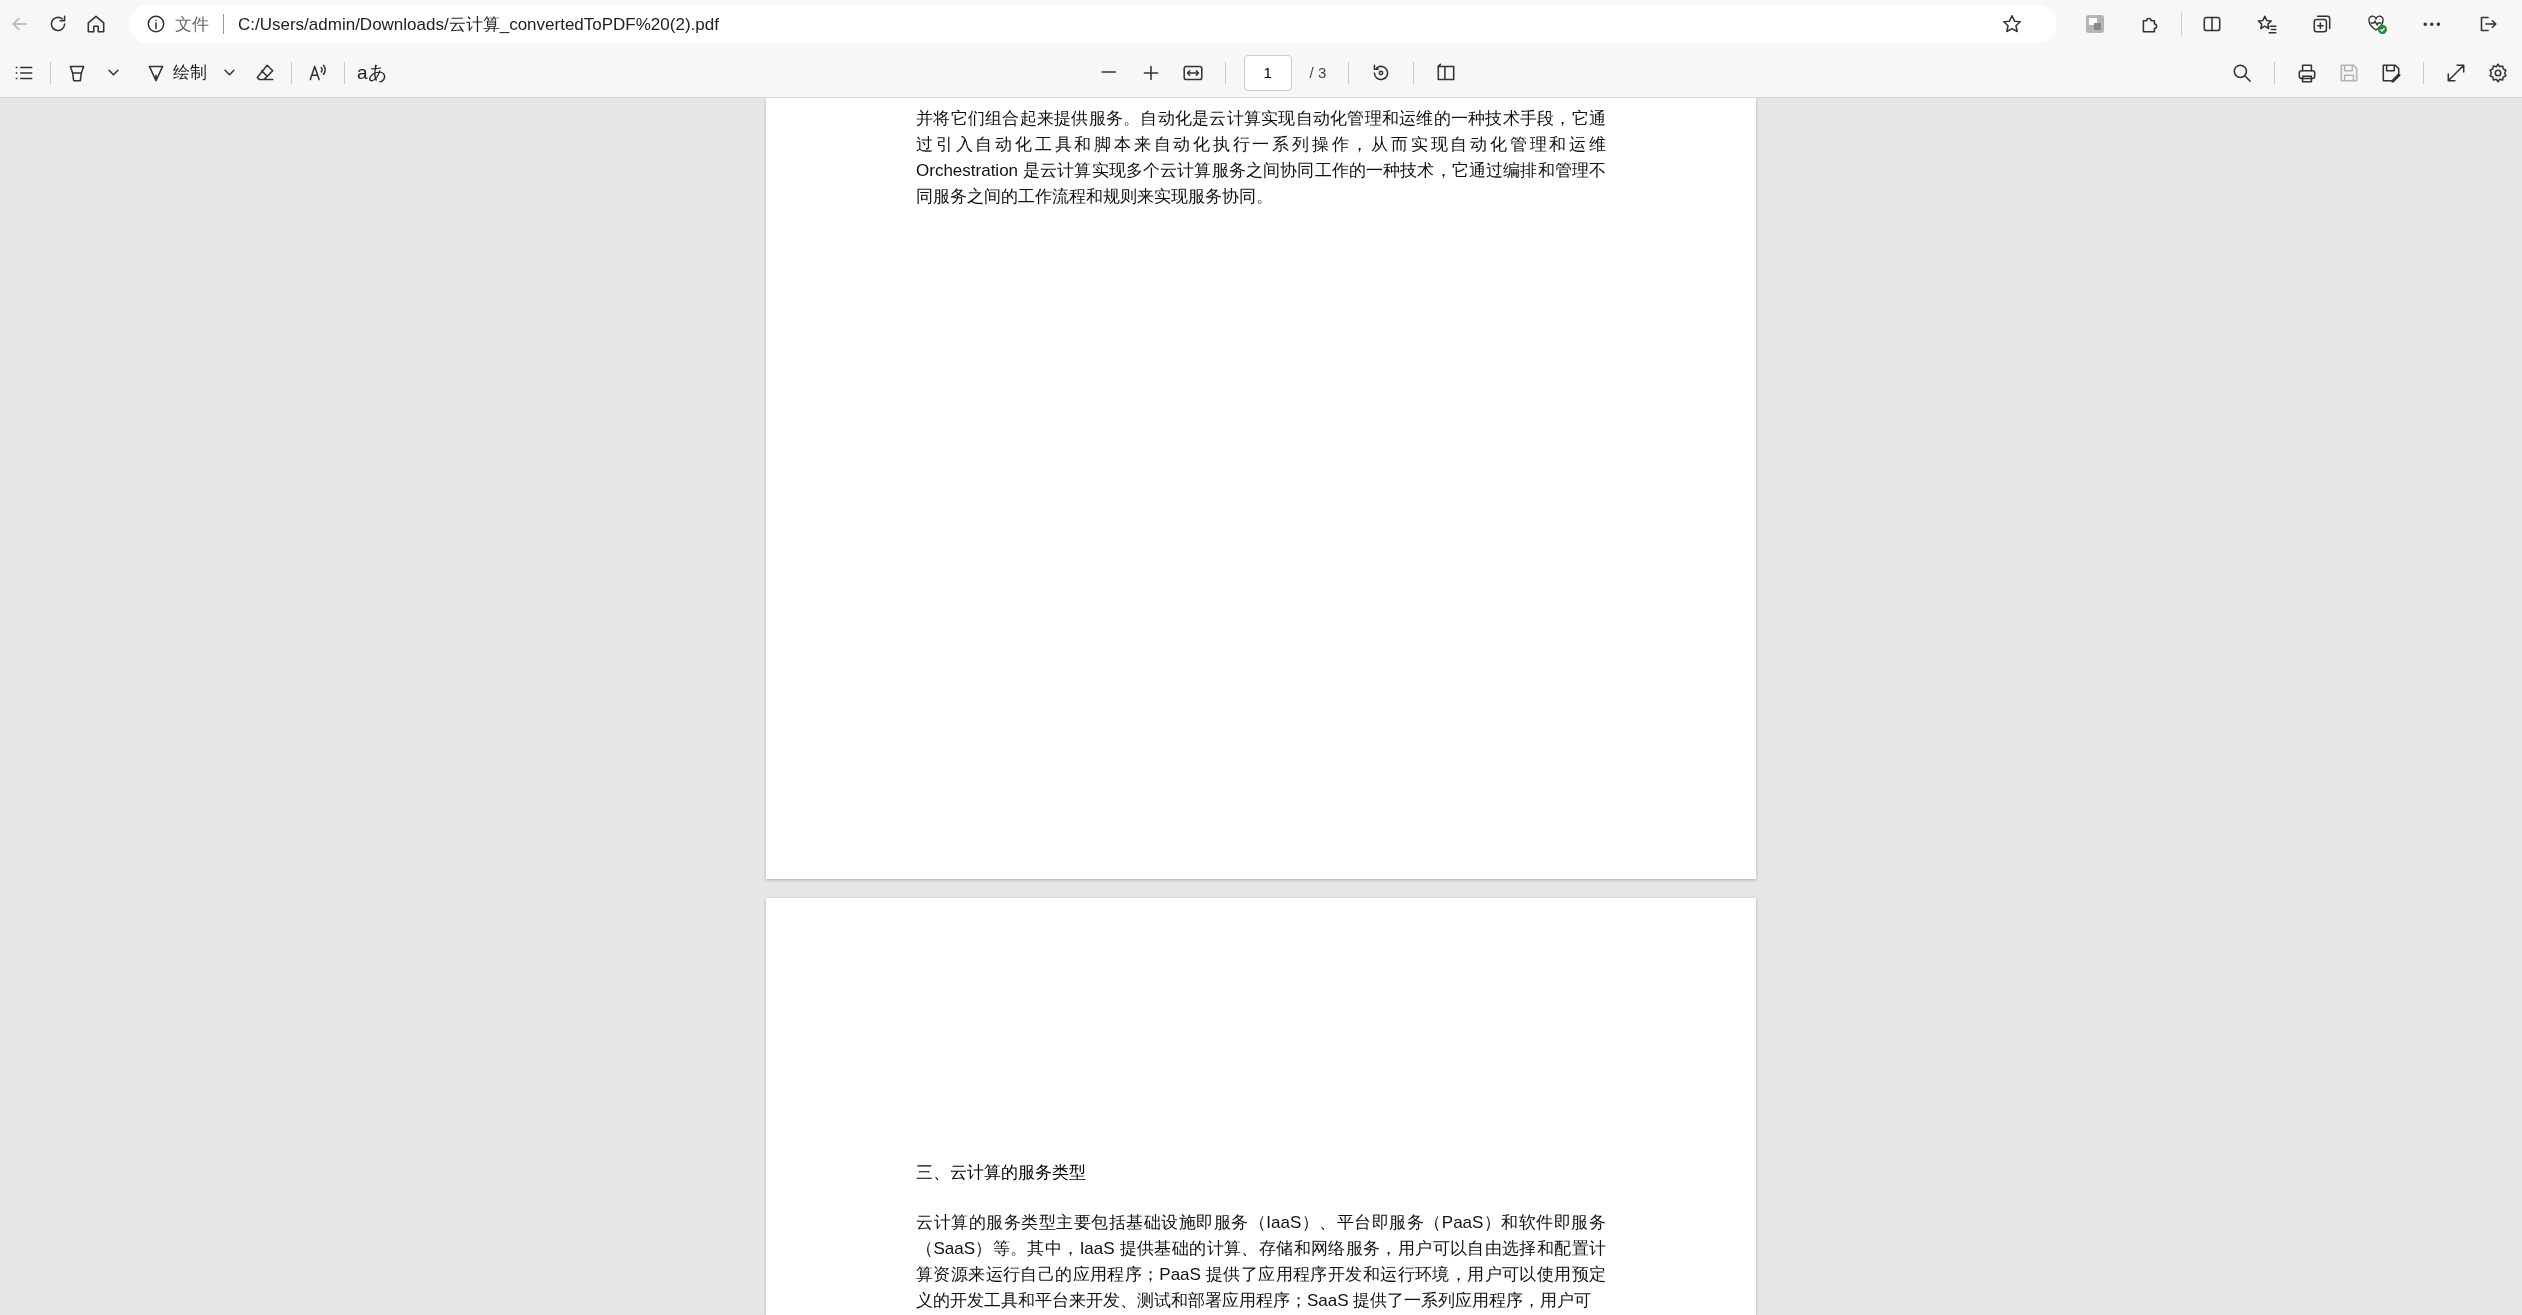 This screenshot has height=1315, width=2522. What do you see at coordinates (1108, 72) in the screenshot?
I see `minus-icon` at bounding box center [1108, 72].